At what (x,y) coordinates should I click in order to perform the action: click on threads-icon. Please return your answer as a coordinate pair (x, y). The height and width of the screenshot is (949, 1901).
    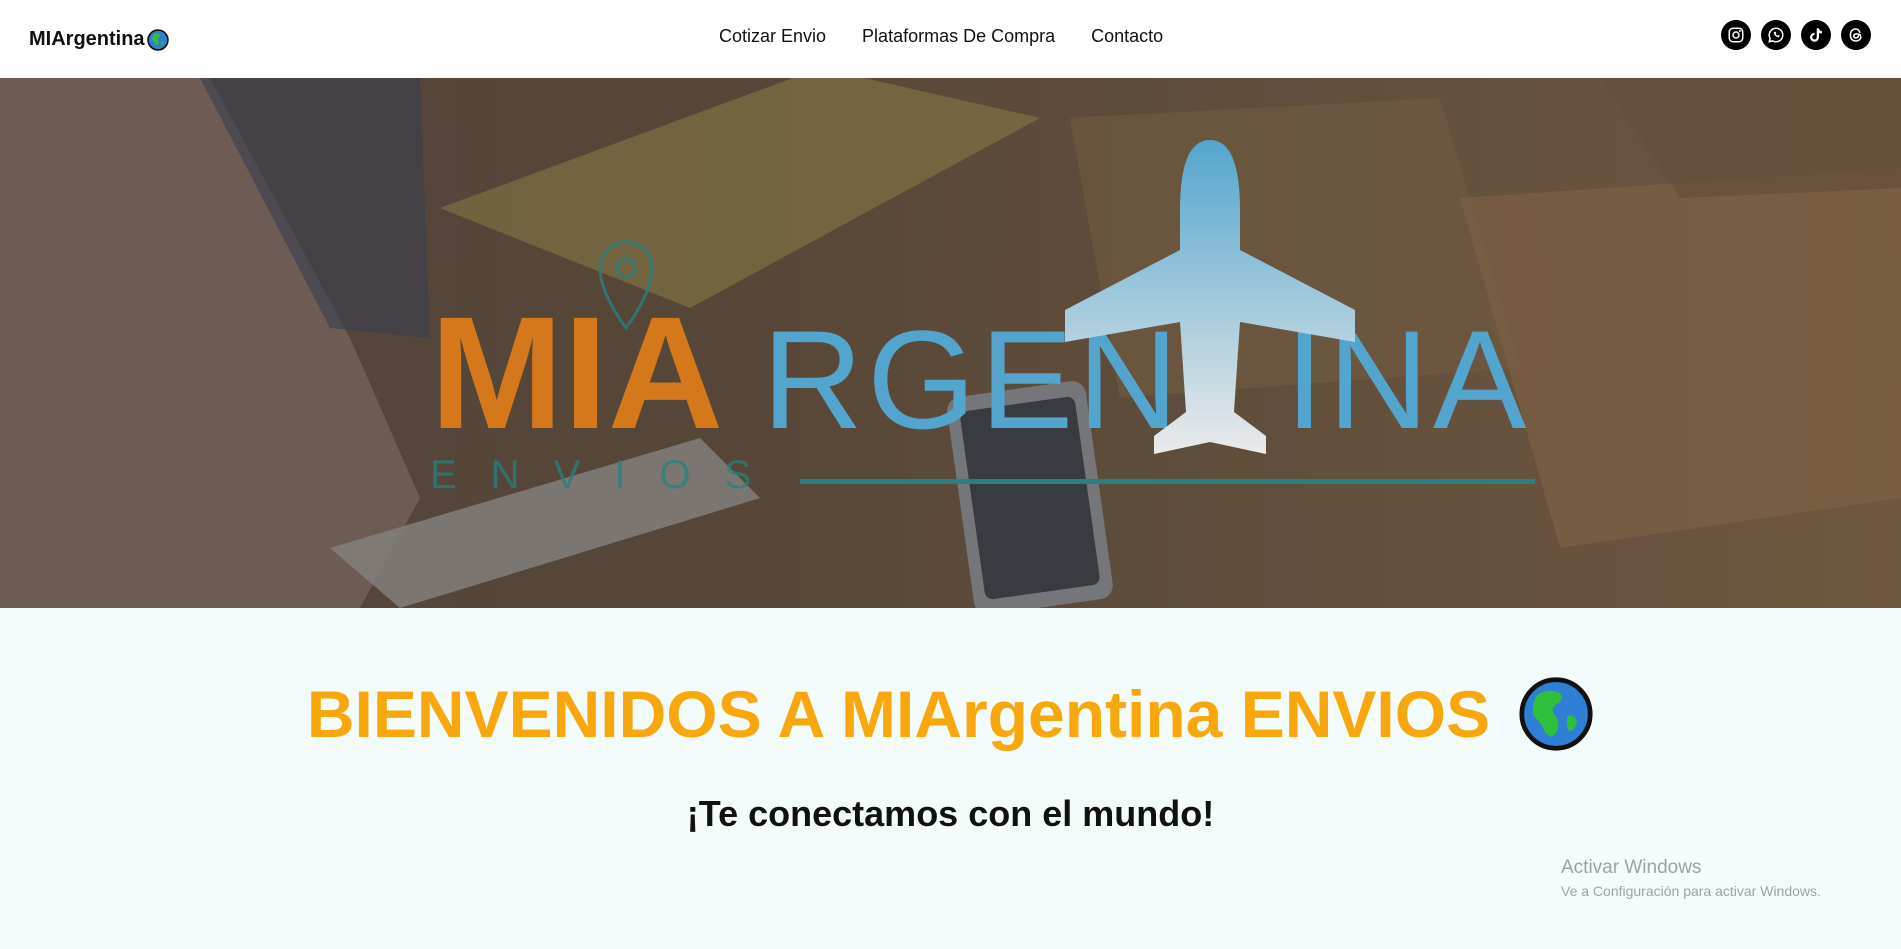
    Looking at the image, I should click on (1856, 35).